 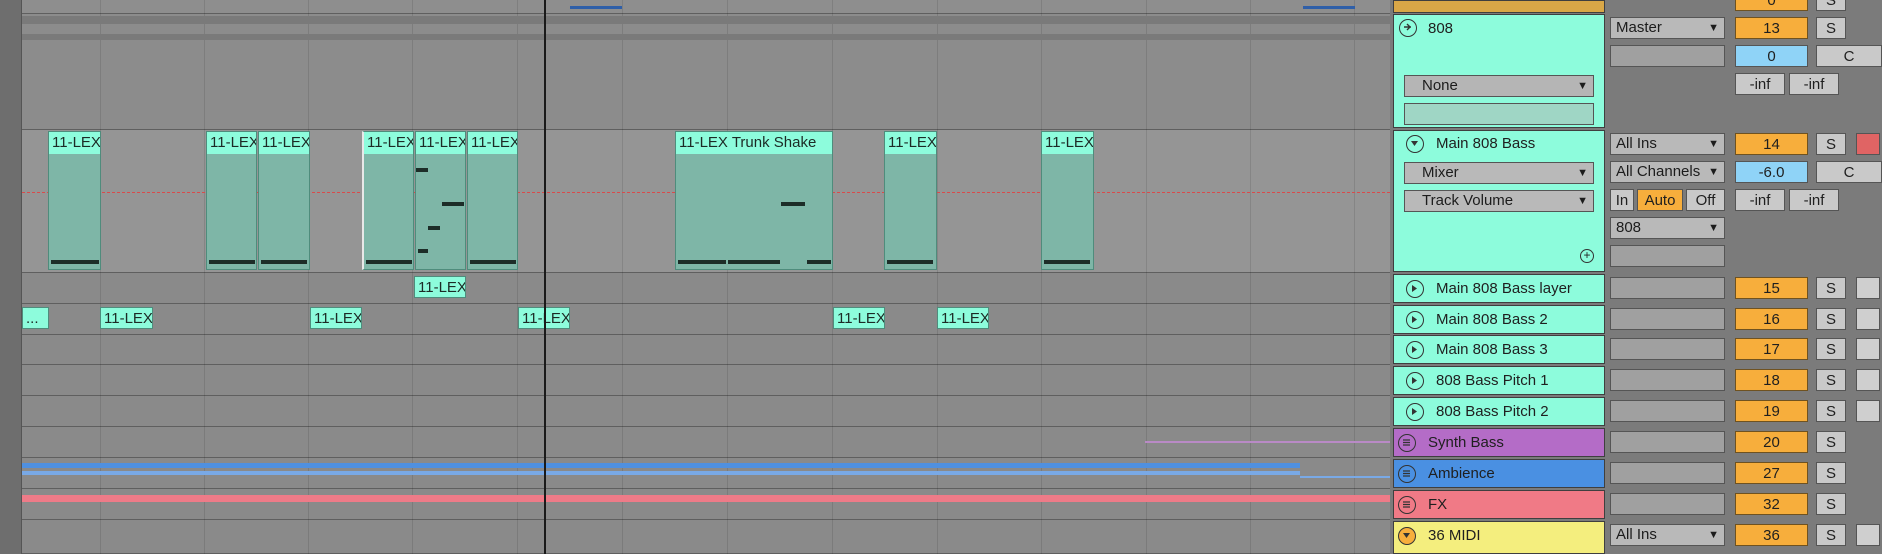 What do you see at coordinates (1771, 144) in the screenshot?
I see `track-number-main-808-bass: 14` at bounding box center [1771, 144].